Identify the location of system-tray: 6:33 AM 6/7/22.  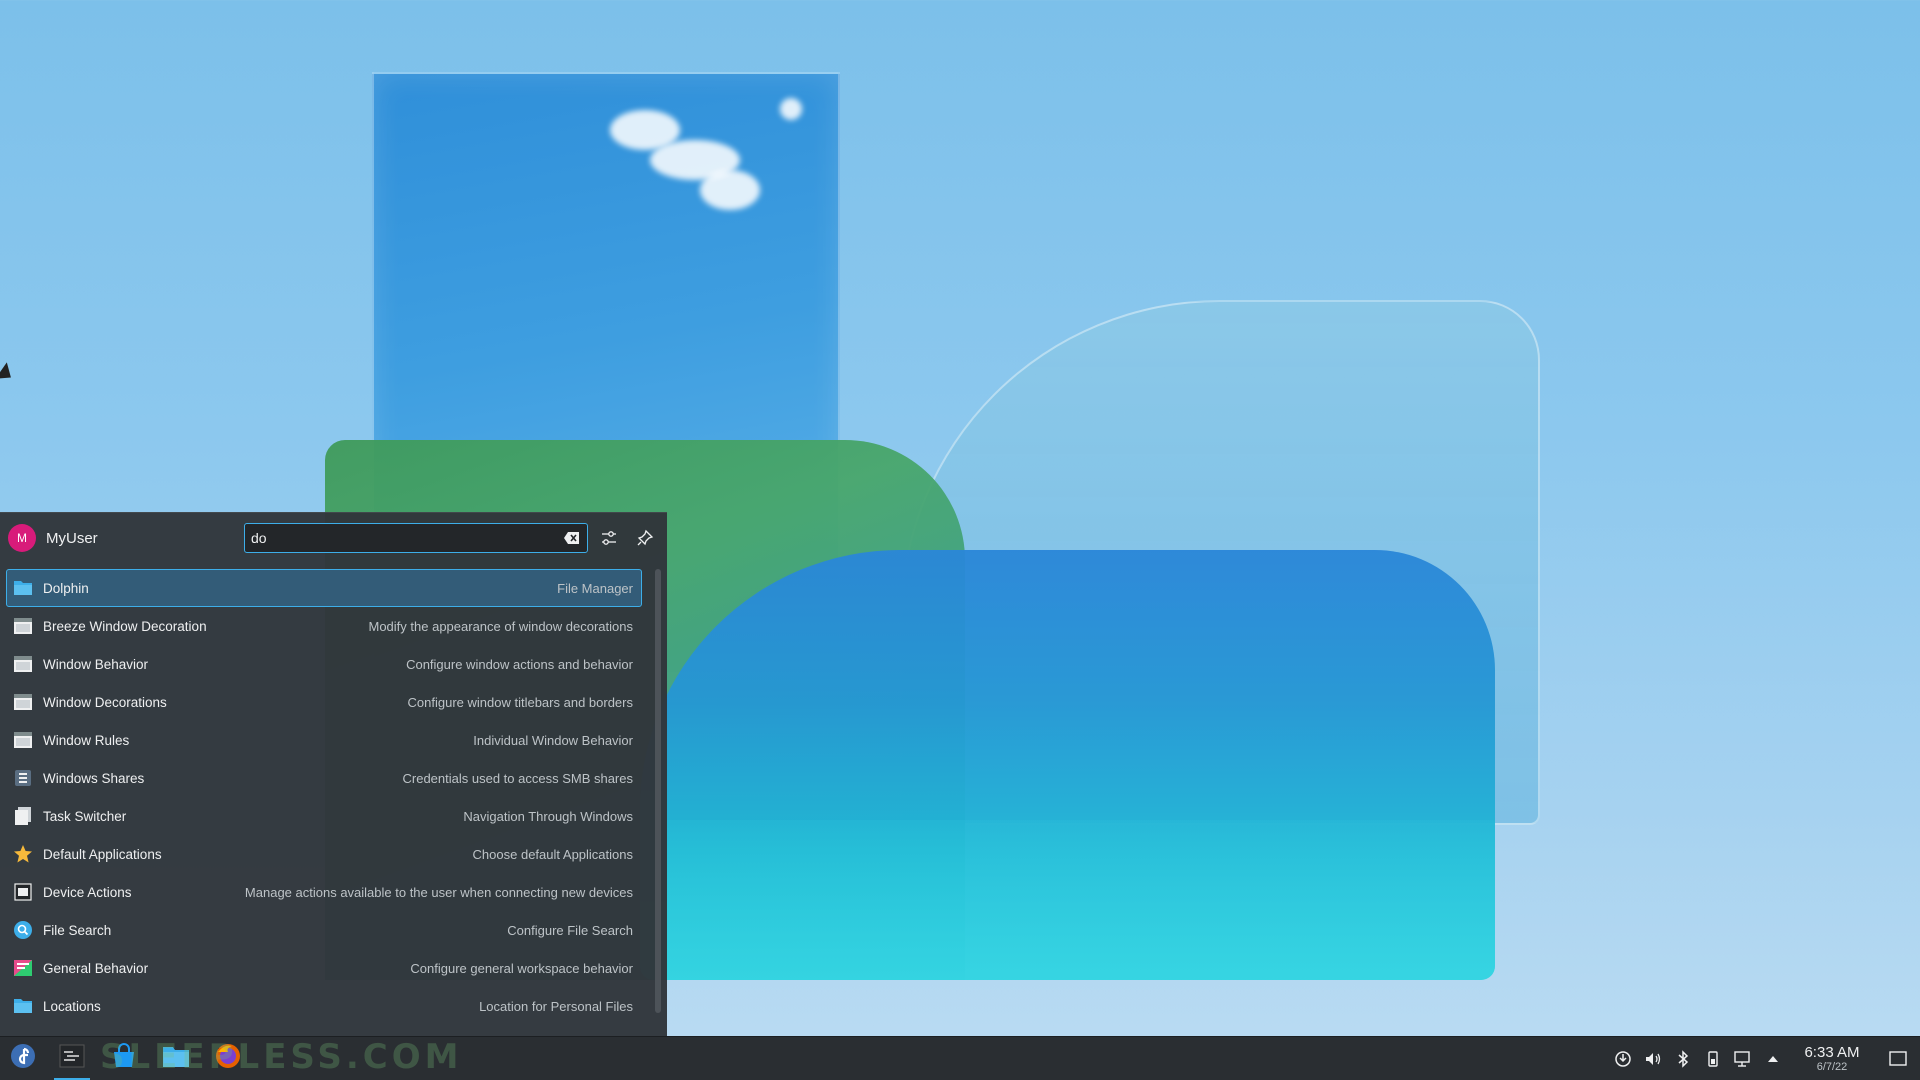
(1764, 1058).